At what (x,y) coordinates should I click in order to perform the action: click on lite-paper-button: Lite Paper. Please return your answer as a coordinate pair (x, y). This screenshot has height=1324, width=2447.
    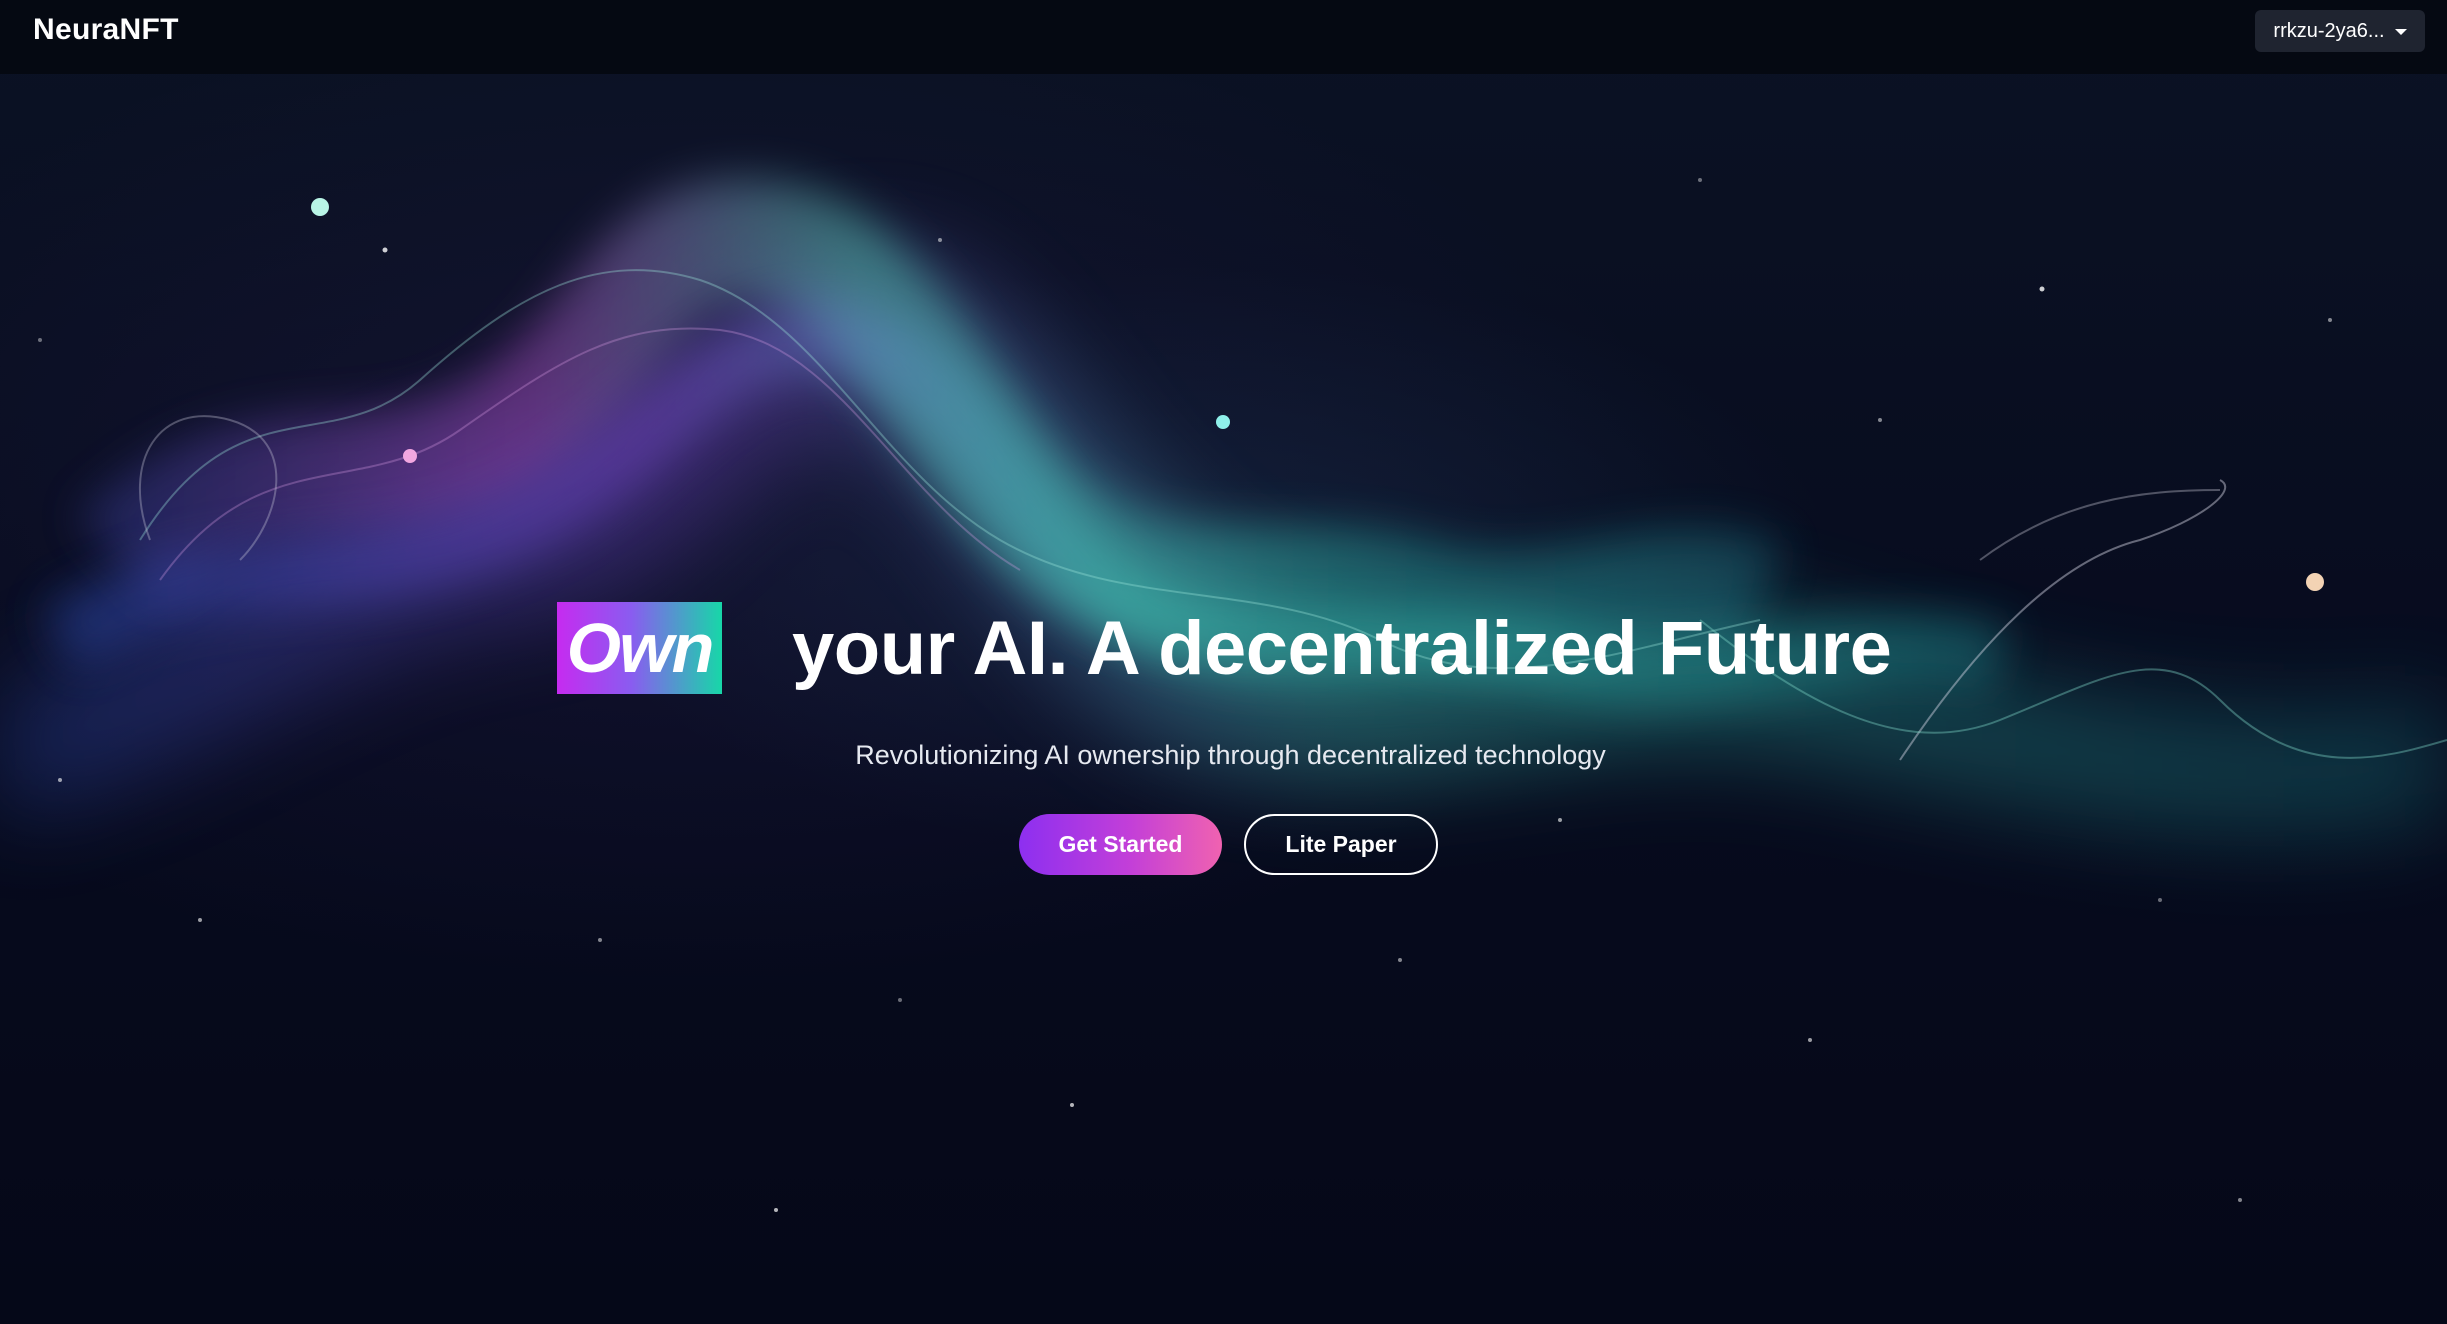
    Looking at the image, I should click on (1341, 844).